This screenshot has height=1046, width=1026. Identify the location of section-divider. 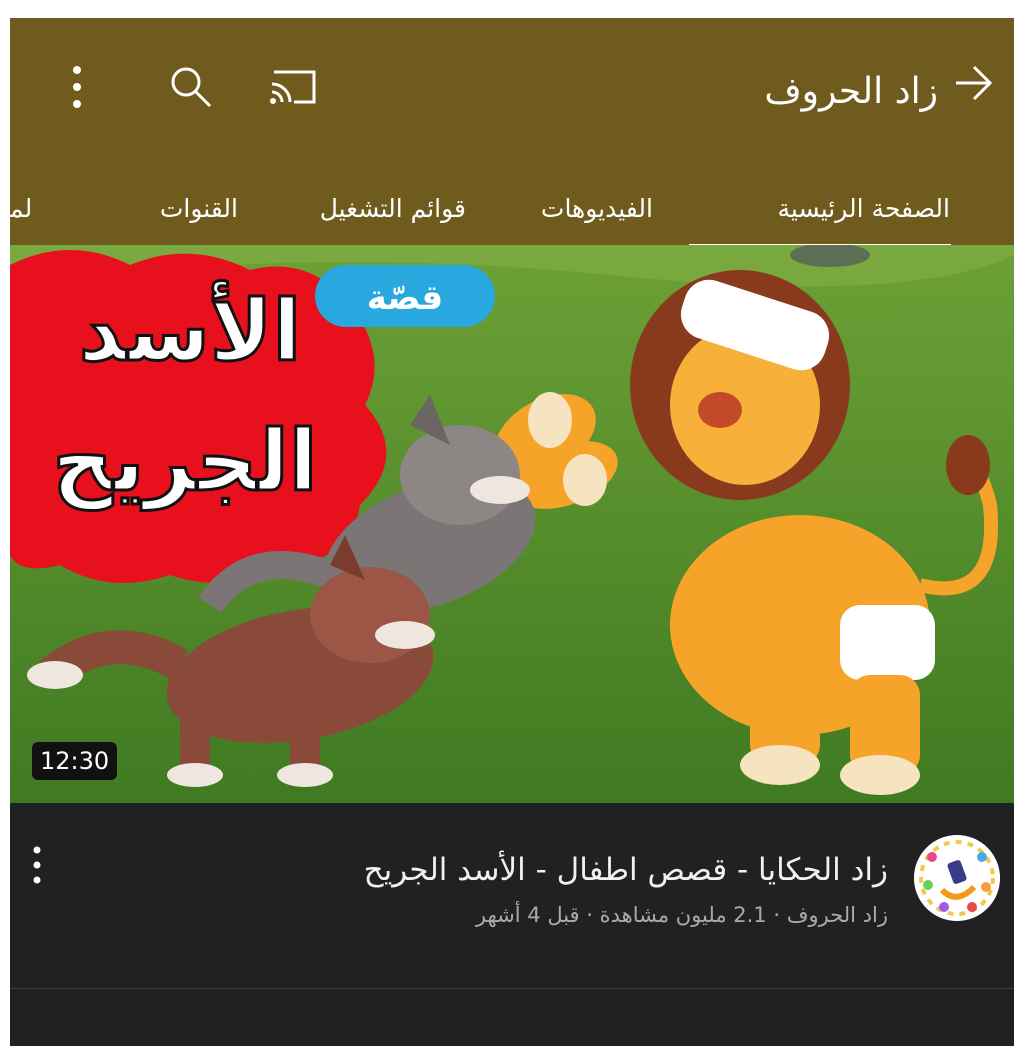
(512, 988).